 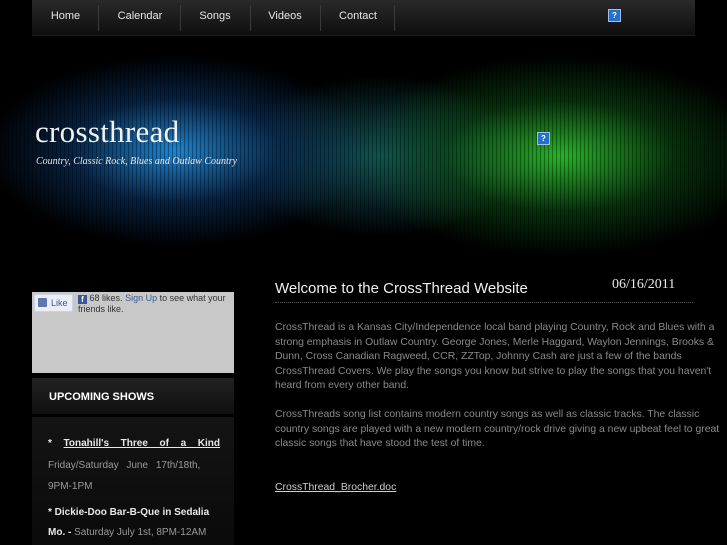 What do you see at coordinates (102, 397) in the screenshot?
I see `upcoming-shows-title: UPCOMING SHOWS` at bounding box center [102, 397].